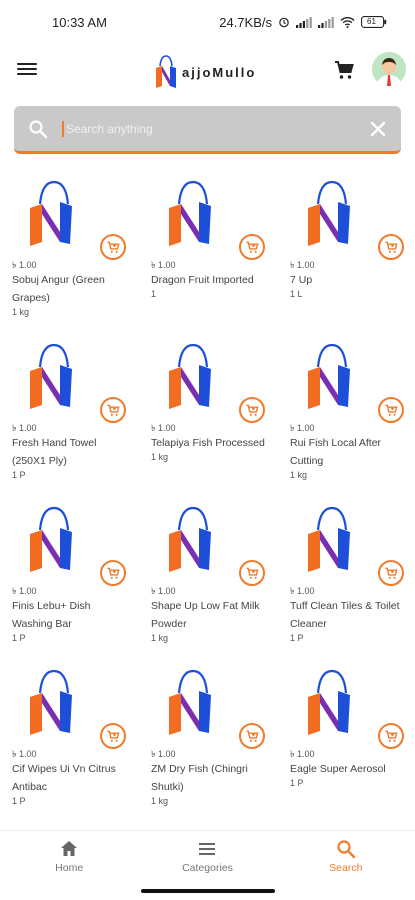  Describe the element at coordinates (284, 22) in the screenshot. I see `alarm-icon` at that location.